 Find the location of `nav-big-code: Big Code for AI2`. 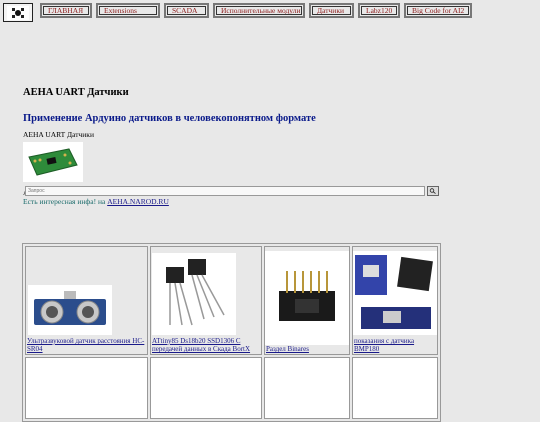

nav-big-code: Big Code for AI2 is located at coordinates (438, 10).